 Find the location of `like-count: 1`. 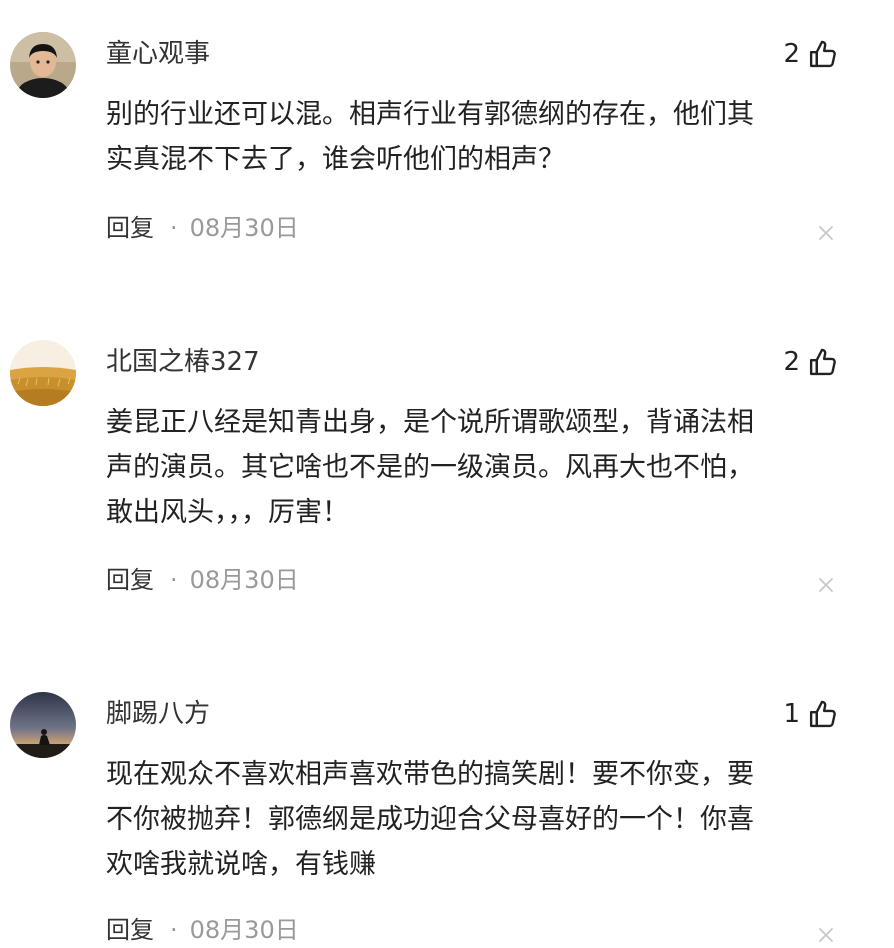

like-count: 1 is located at coordinates (791, 714).